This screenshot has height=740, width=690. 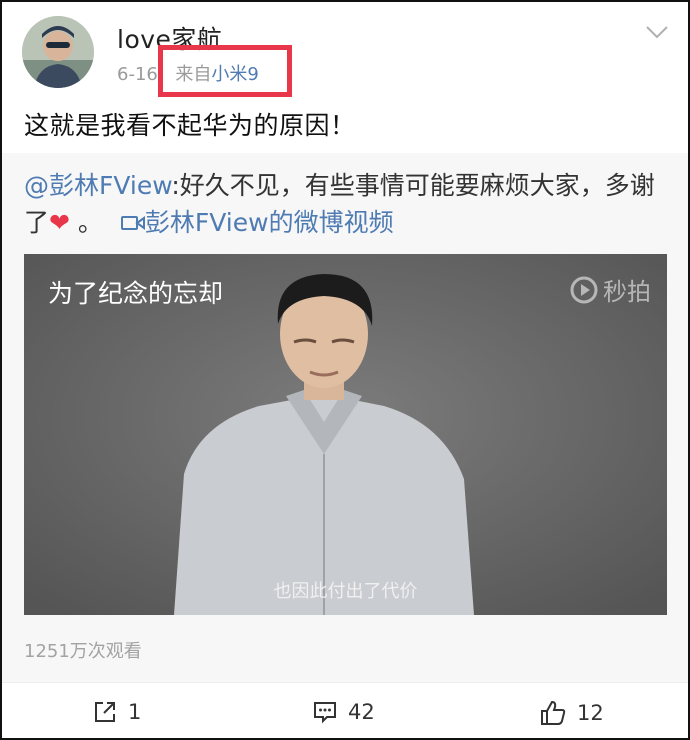 I want to click on heart-emoji: ❤, so click(x=59, y=222).